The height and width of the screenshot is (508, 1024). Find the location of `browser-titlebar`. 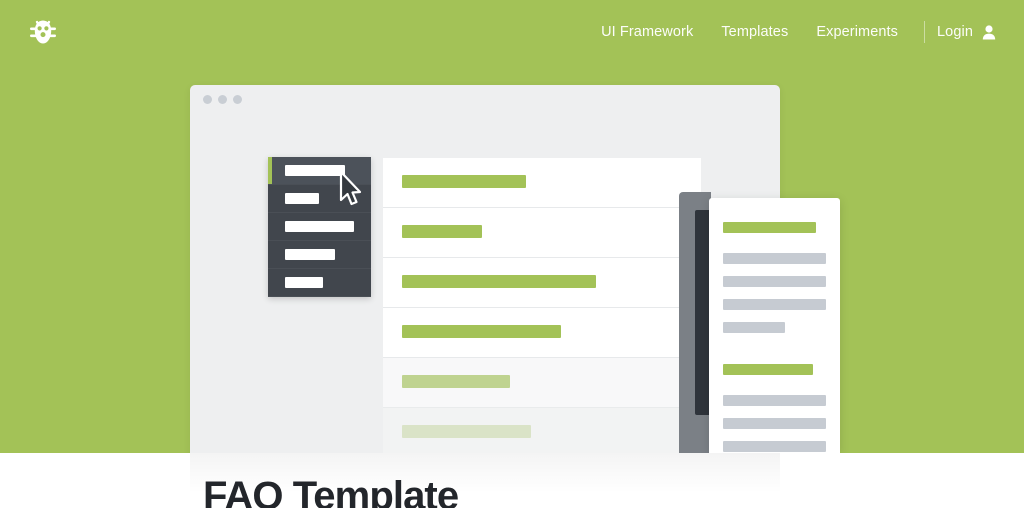

browser-titlebar is located at coordinates (485, 101).